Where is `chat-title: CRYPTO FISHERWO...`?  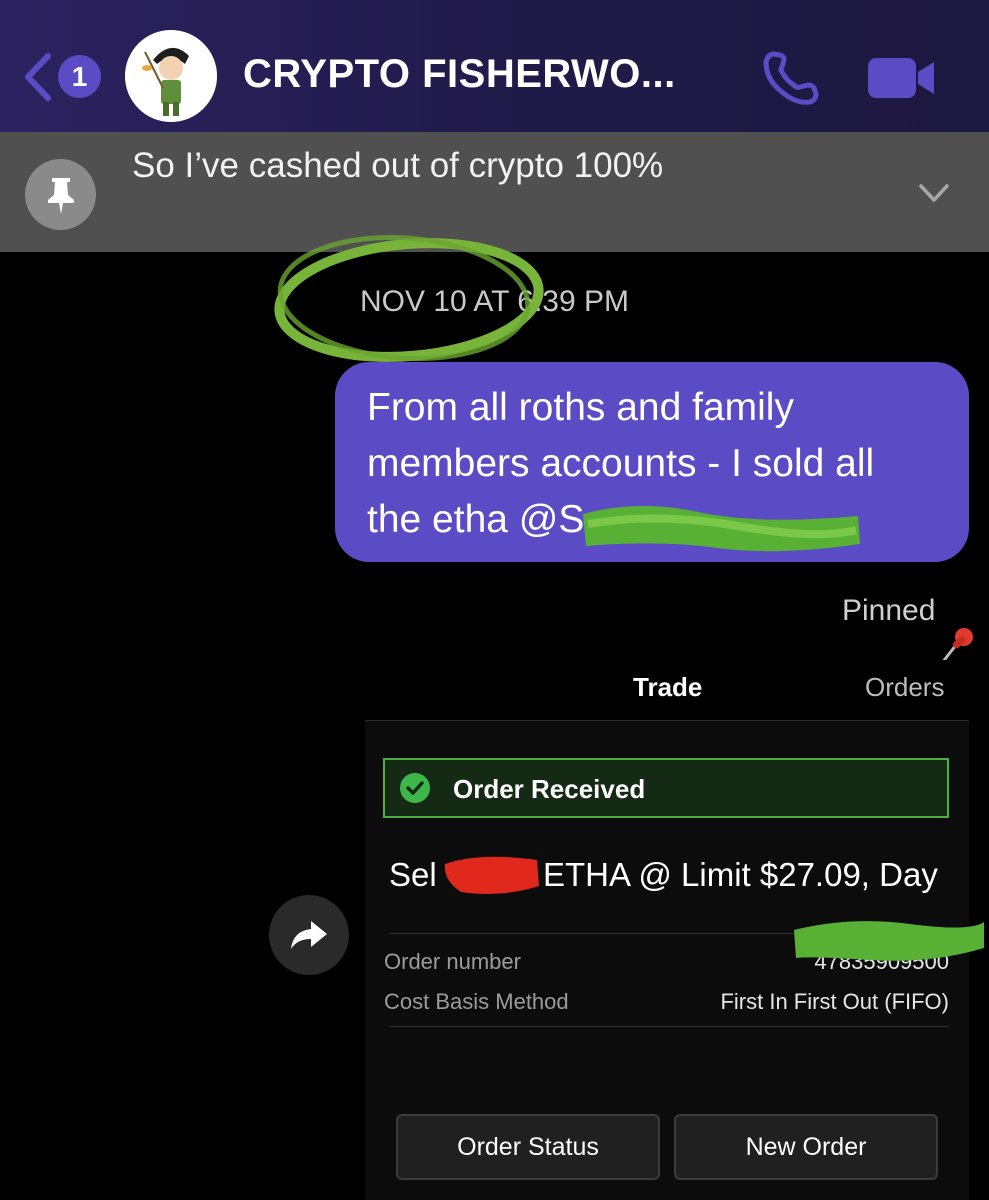 chat-title: CRYPTO FISHERWO... is located at coordinates (459, 74).